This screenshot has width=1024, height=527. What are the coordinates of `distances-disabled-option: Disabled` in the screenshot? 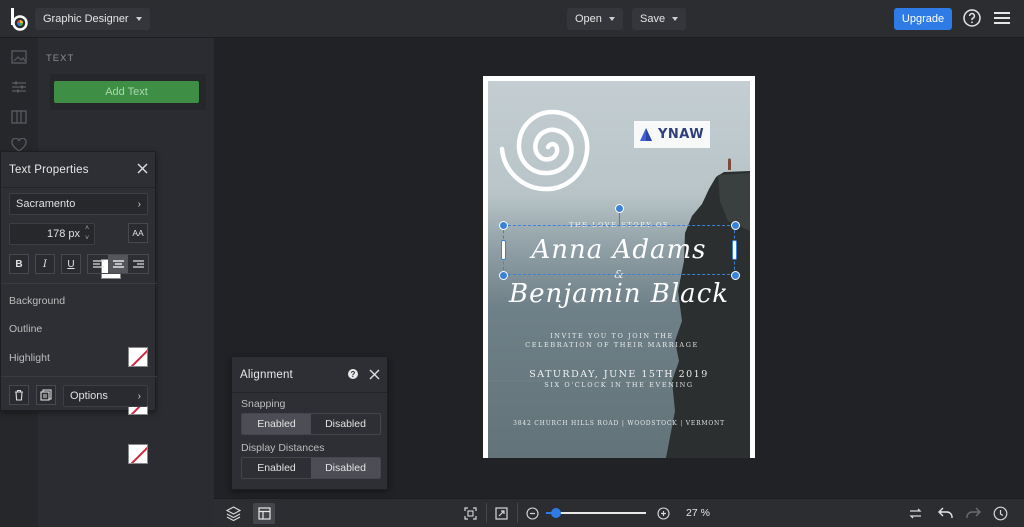 It's located at (345, 468).